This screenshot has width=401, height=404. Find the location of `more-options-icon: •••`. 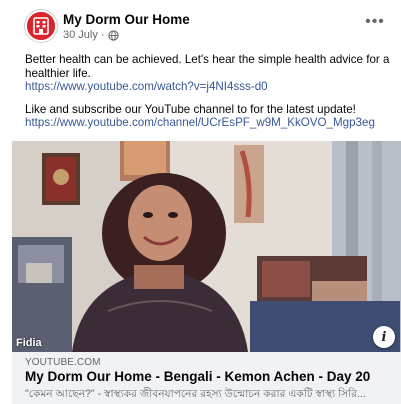

more-options-icon: ••• is located at coordinates (375, 21).